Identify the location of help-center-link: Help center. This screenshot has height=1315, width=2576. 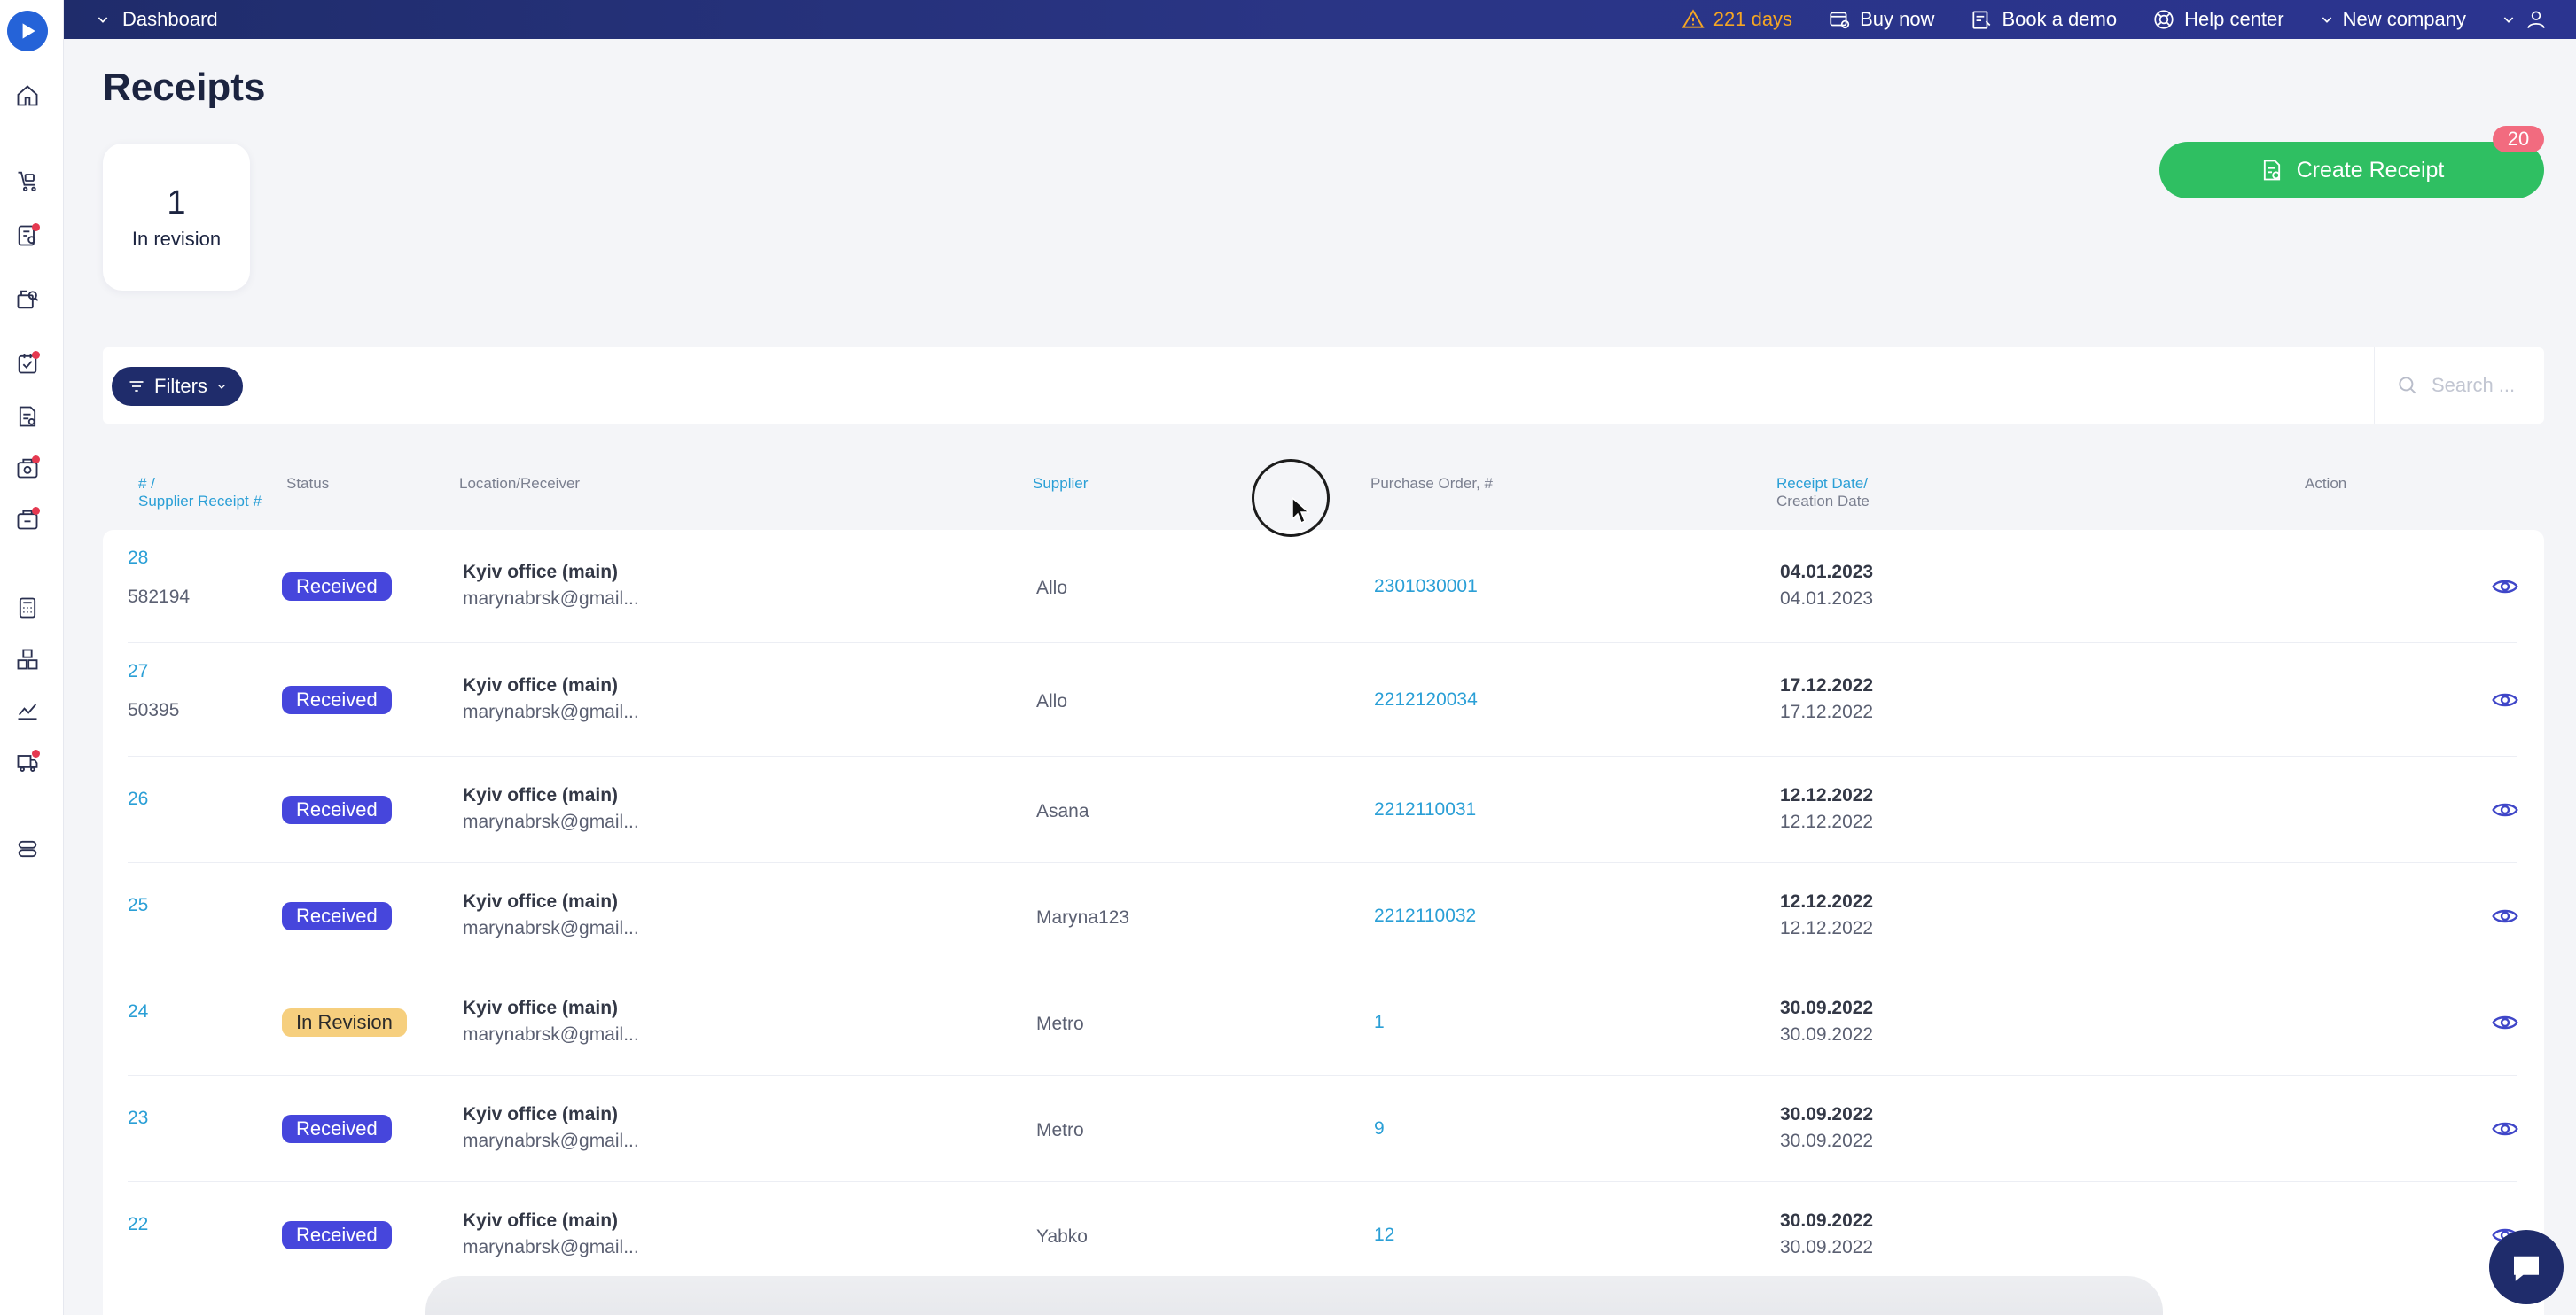
(2218, 19).